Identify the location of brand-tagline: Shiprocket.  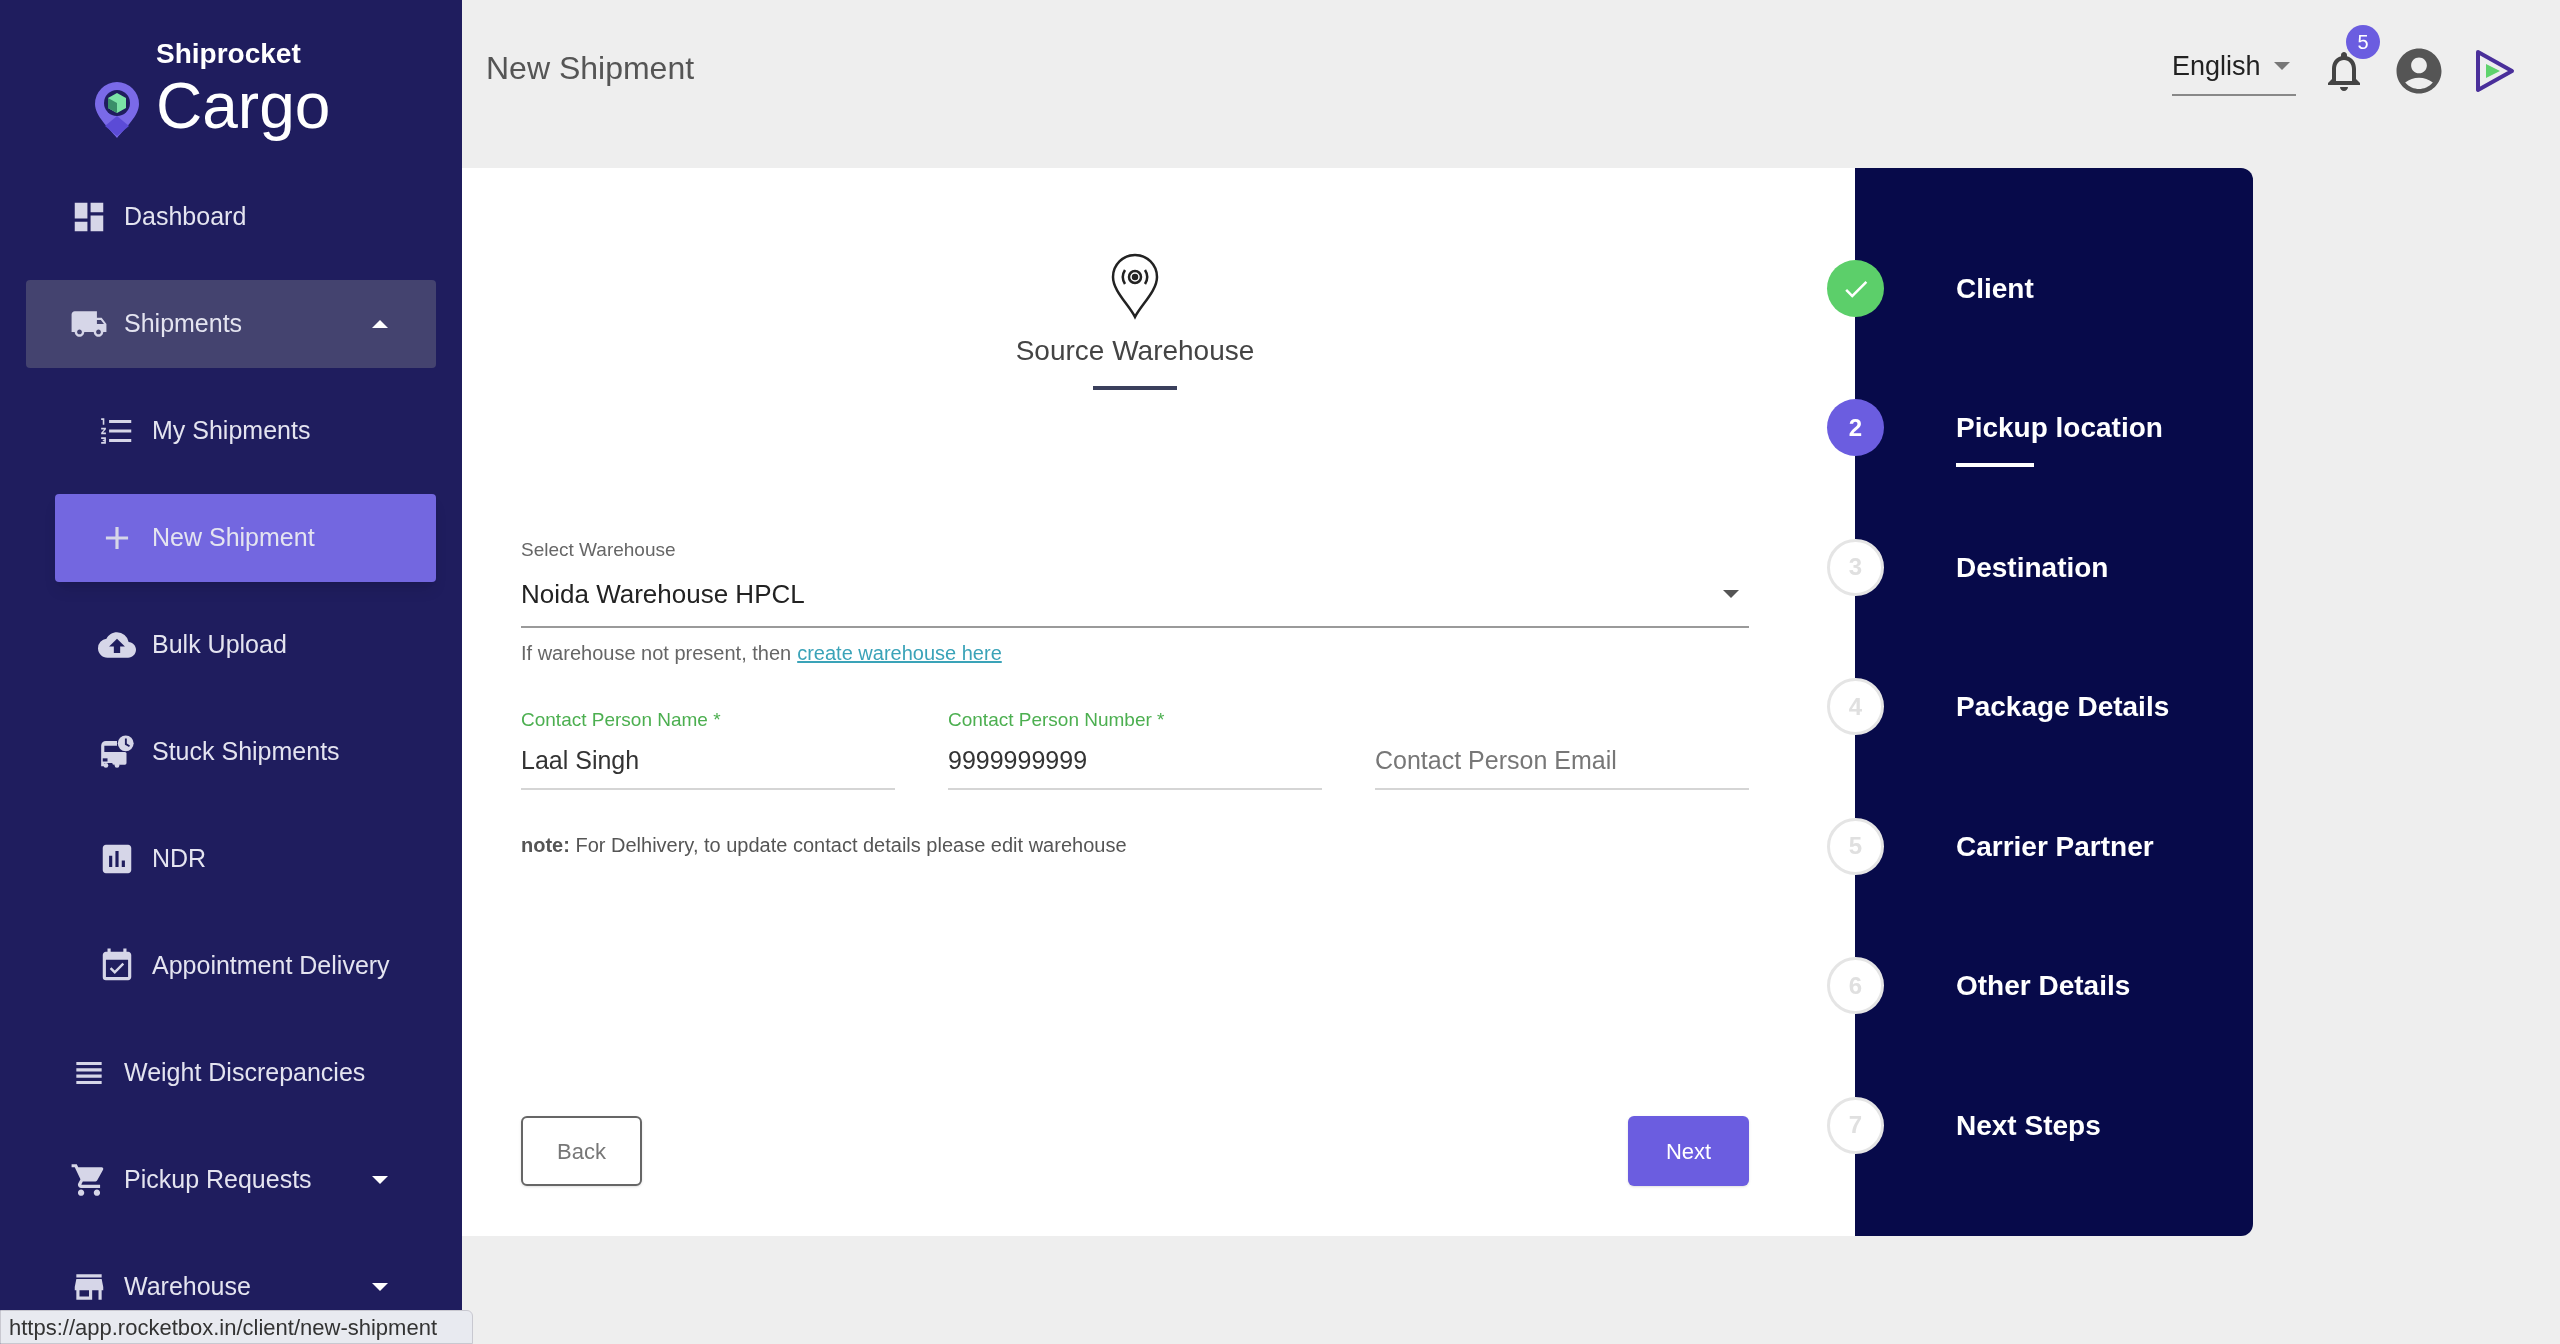
(229, 54).